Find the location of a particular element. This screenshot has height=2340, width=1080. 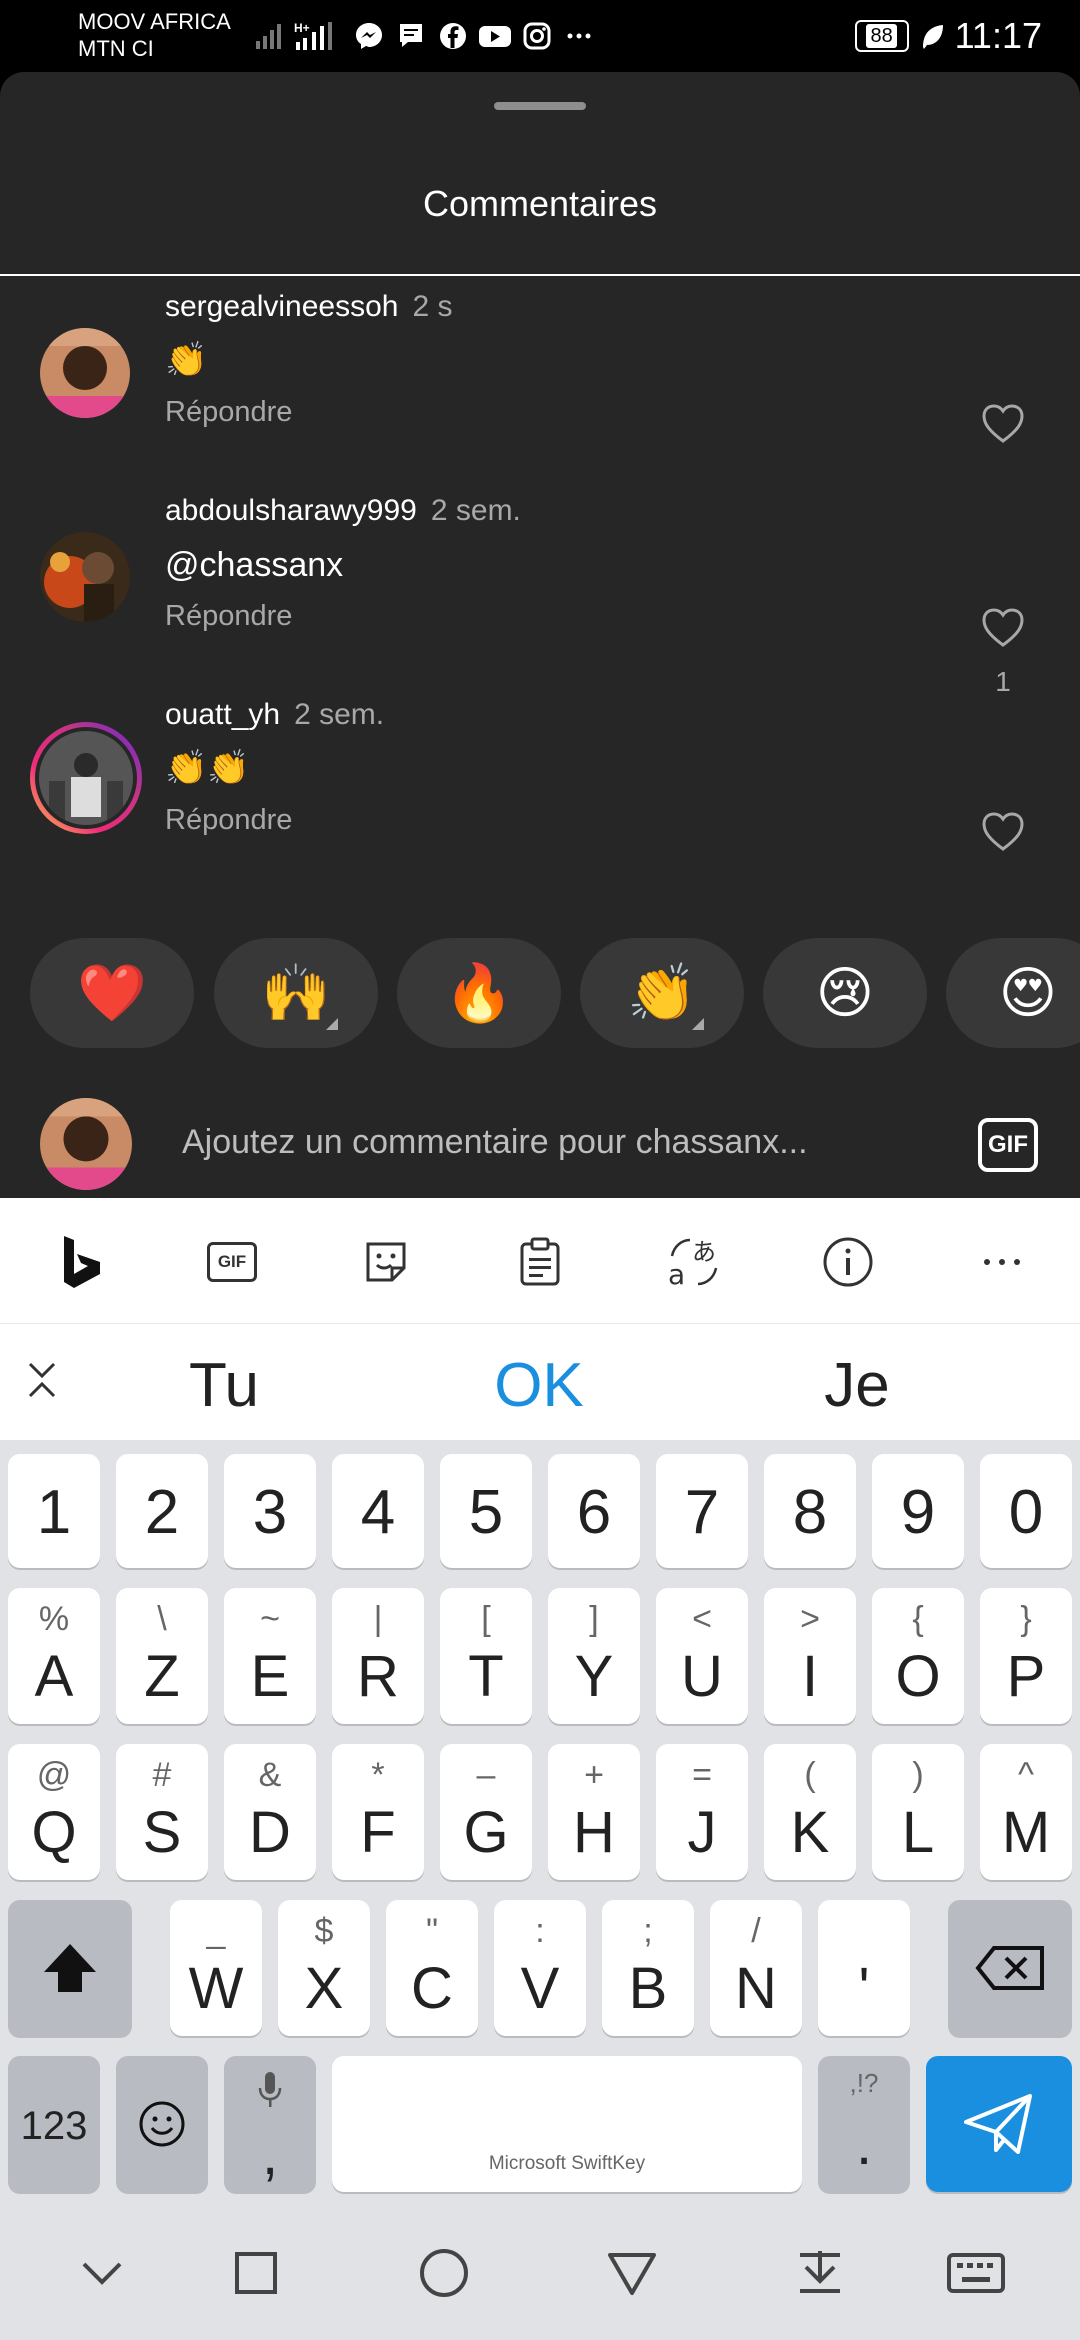

comment-username: ouatt_yh 2 sem. is located at coordinates (274, 715).